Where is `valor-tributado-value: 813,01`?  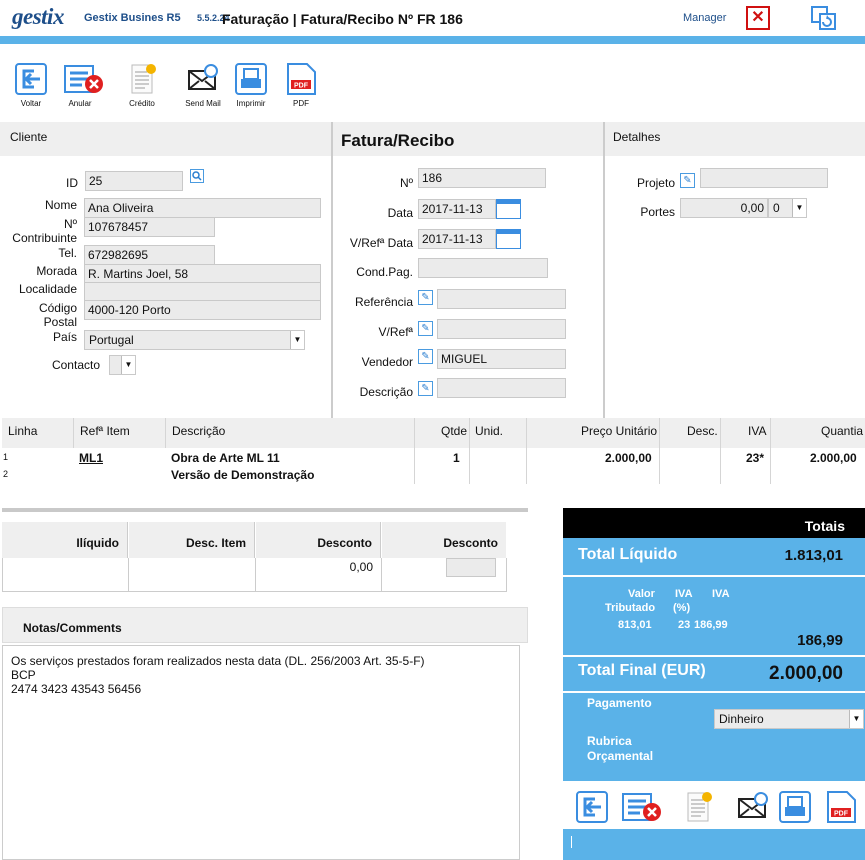 valor-tributado-value: 813,01 is located at coordinates (635, 625).